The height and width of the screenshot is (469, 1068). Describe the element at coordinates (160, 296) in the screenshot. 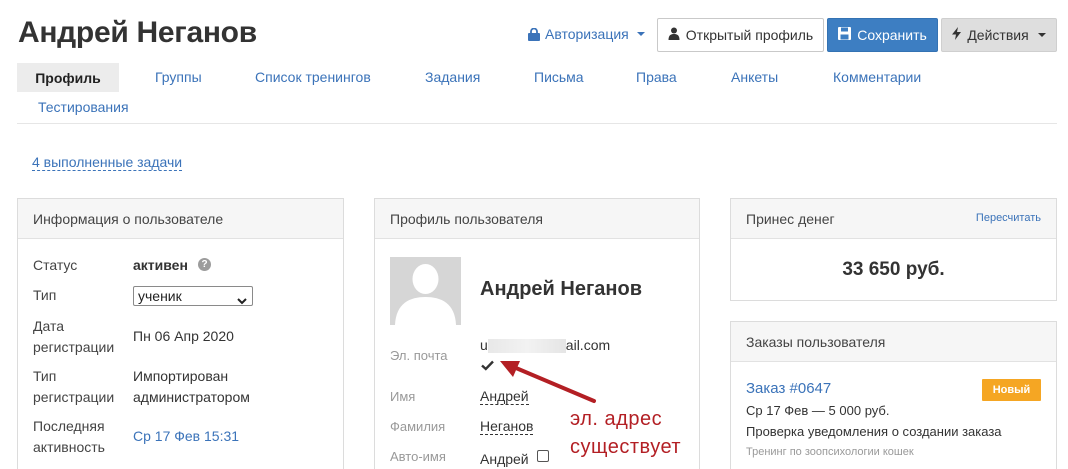

I see `user-type-select-value: ученик` at that location.